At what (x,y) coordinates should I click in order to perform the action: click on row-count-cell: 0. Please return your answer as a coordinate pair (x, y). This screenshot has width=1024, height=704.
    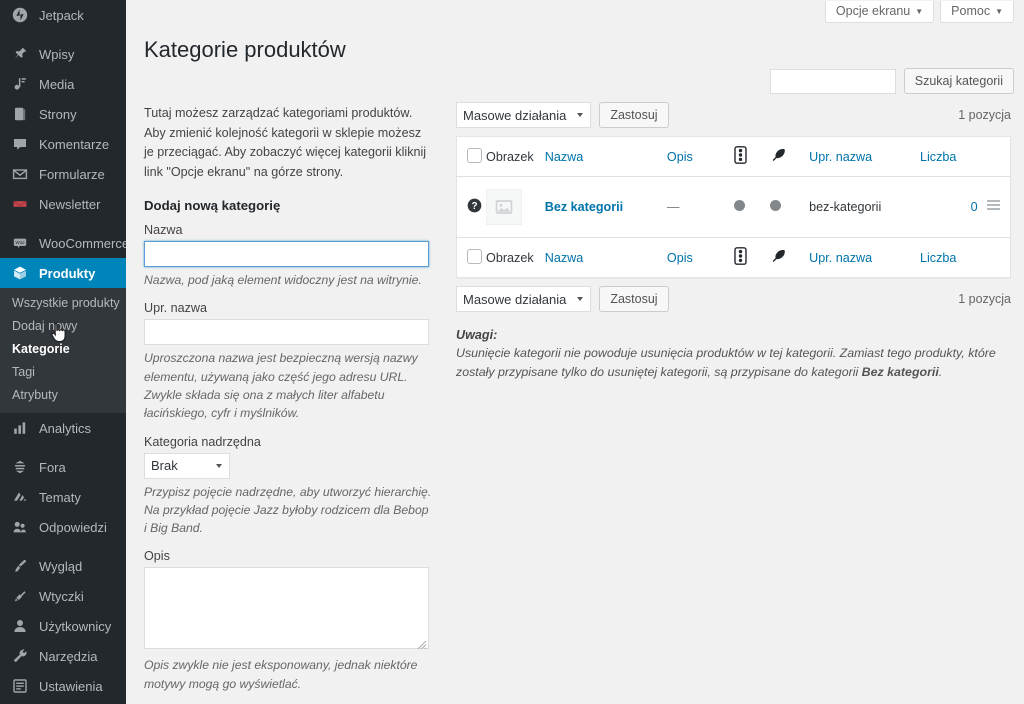
    Looking at the image, I should click on (949, 207).